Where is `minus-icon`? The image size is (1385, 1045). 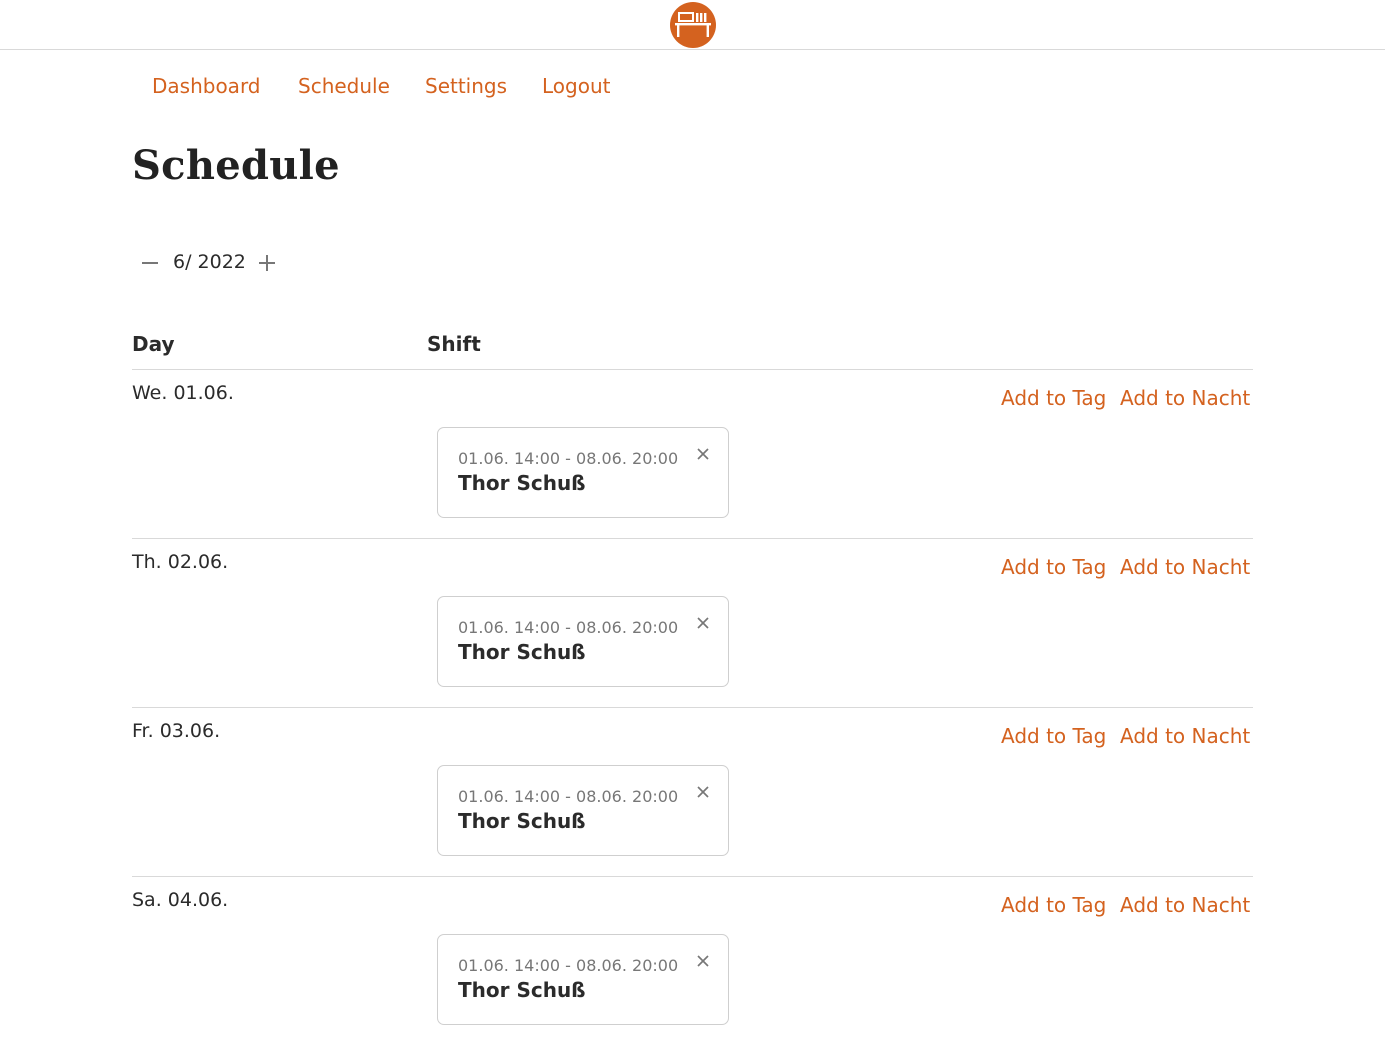 minus-icon is located at coordinates (151, 263).